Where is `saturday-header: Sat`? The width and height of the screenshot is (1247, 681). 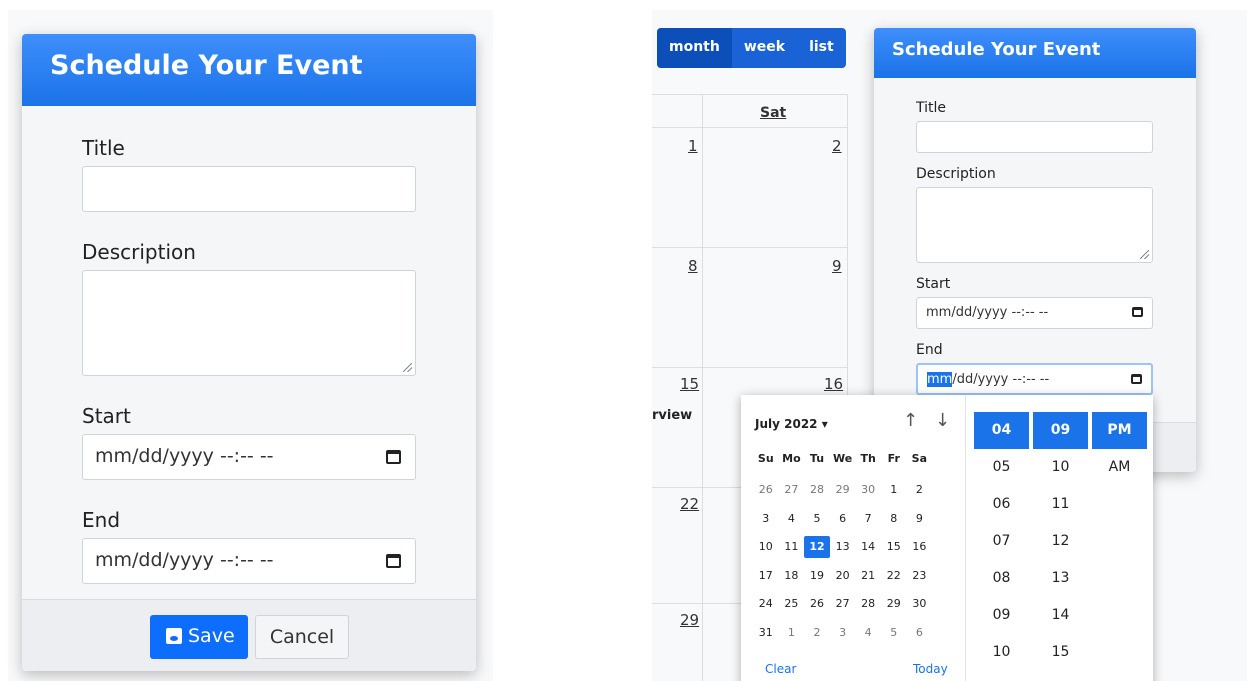
saturday-header: Sat is located at coordinates (773, 113).